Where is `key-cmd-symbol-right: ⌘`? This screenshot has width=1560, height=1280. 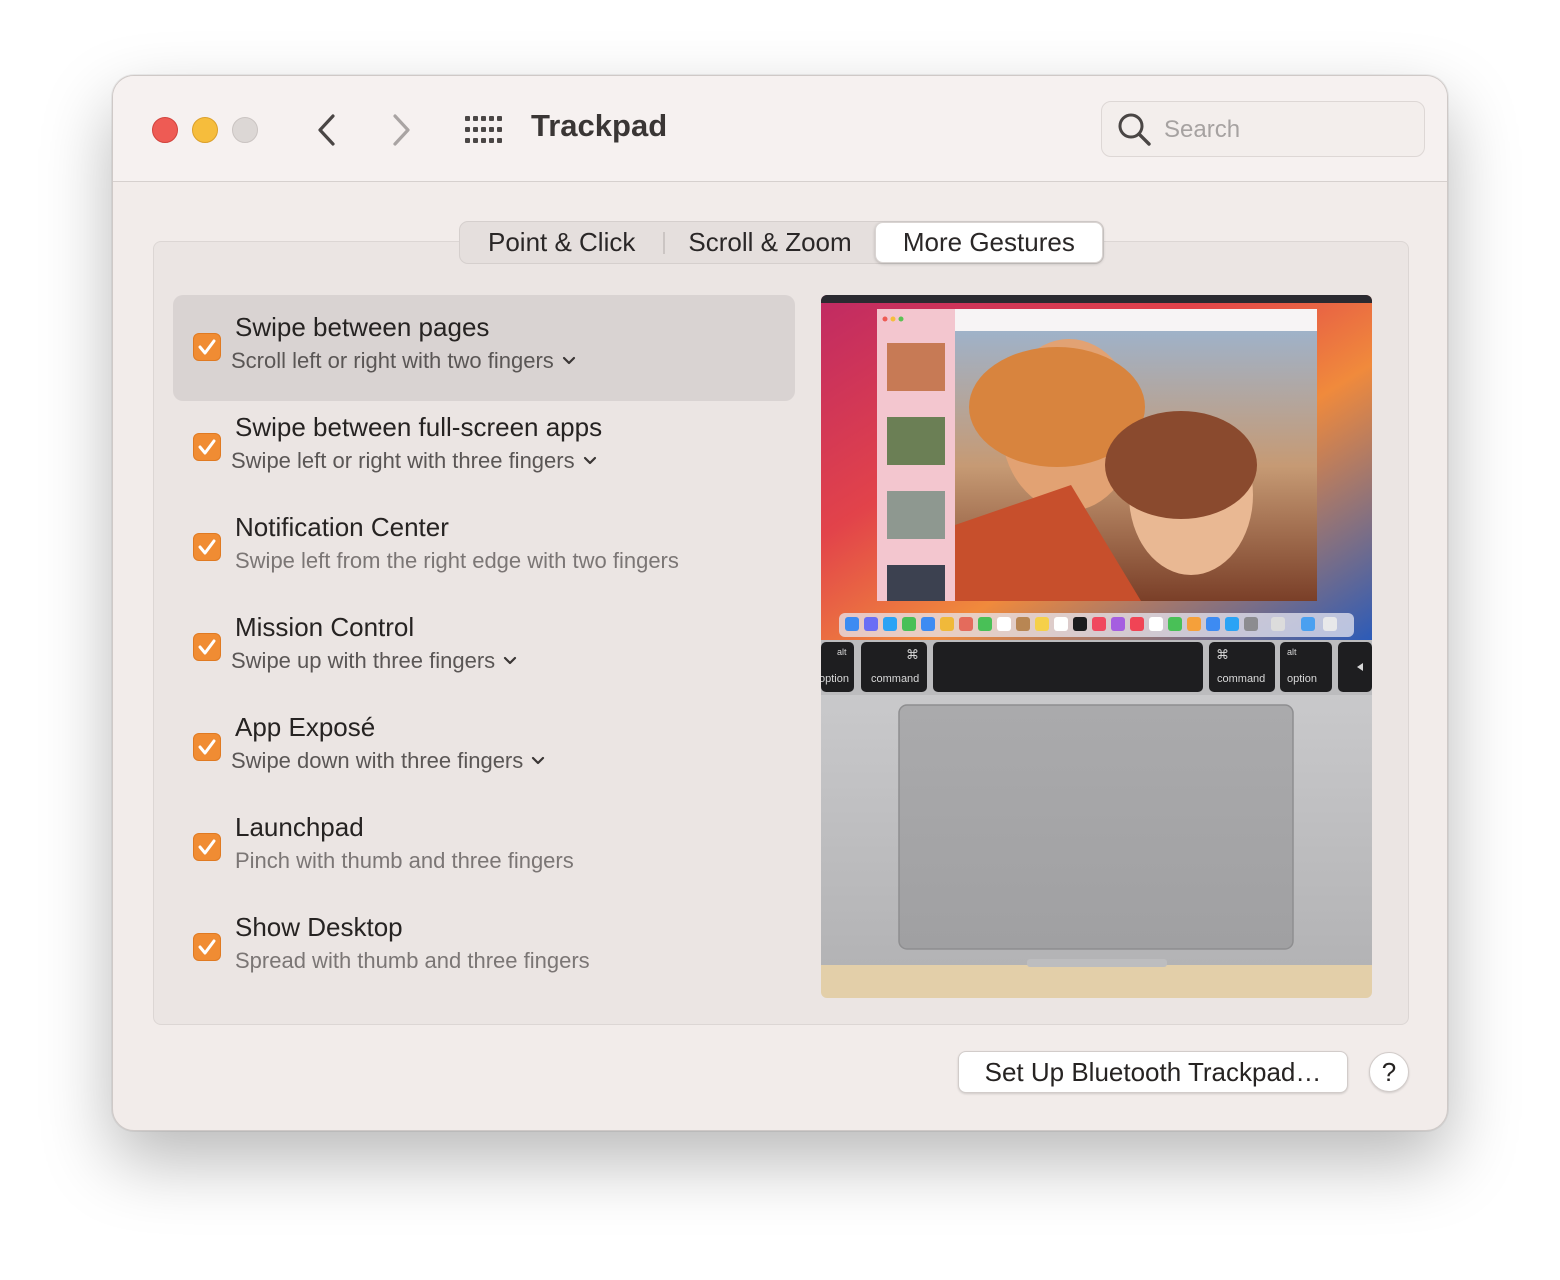 key-cmd-symbol-right: ⌘ is located at coordinates (1222, 655).